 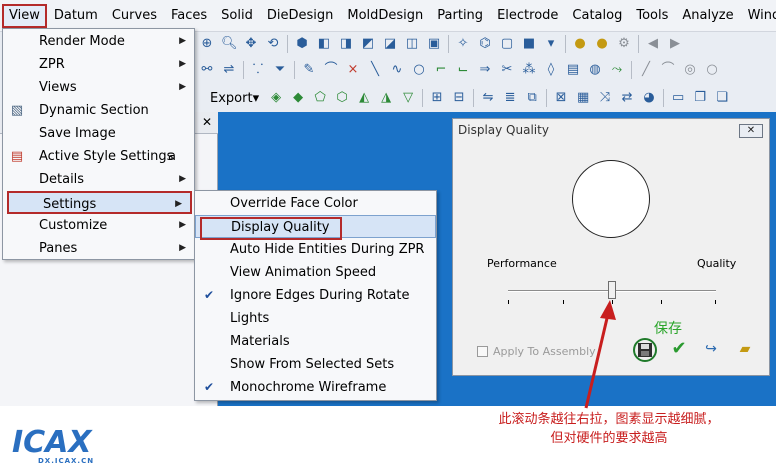 I want to click on light-bulb-off-icon: ●, so click(x=580, y=44).